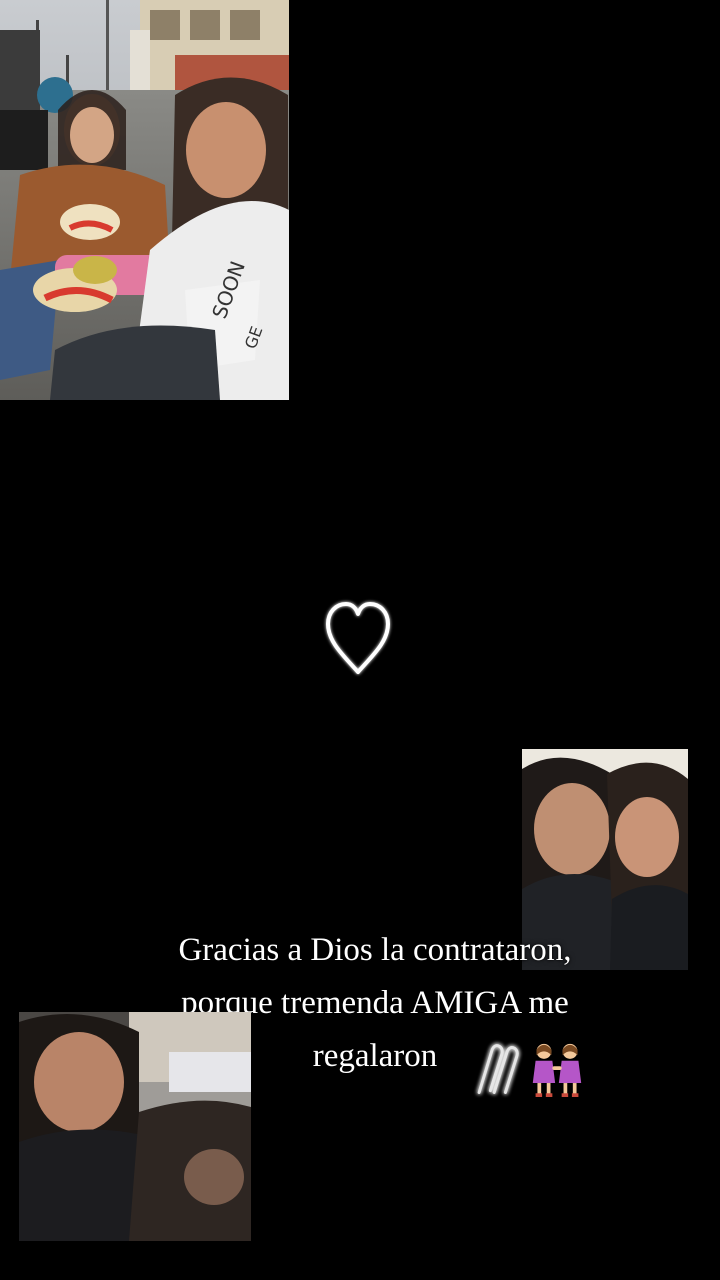 This screenshot has width=720, height=1280. I want to click on emoji-group, so click(525, 1070).